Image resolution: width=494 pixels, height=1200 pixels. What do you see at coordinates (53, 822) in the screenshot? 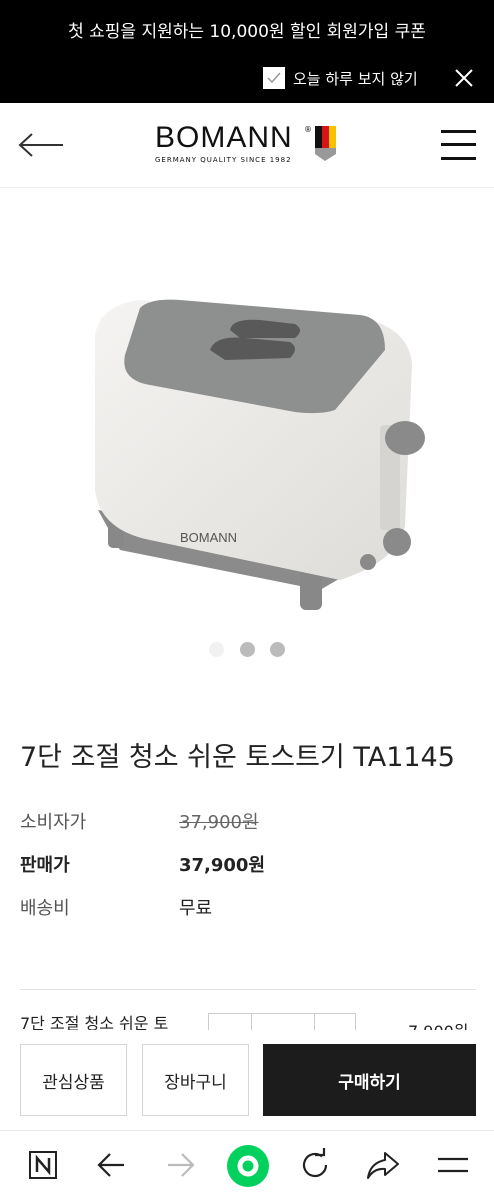
I see `consumer-price-label: 소비자가` at bounding box center [53, 822].